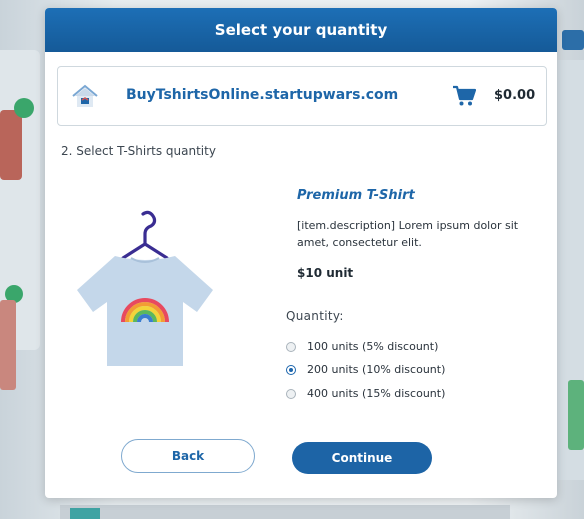 Image resolution: width=584 pixels, height=519 pixels. Describe the element at coordinates (85, 95) in the screenshot. I see `store-logo-icon` at that location.